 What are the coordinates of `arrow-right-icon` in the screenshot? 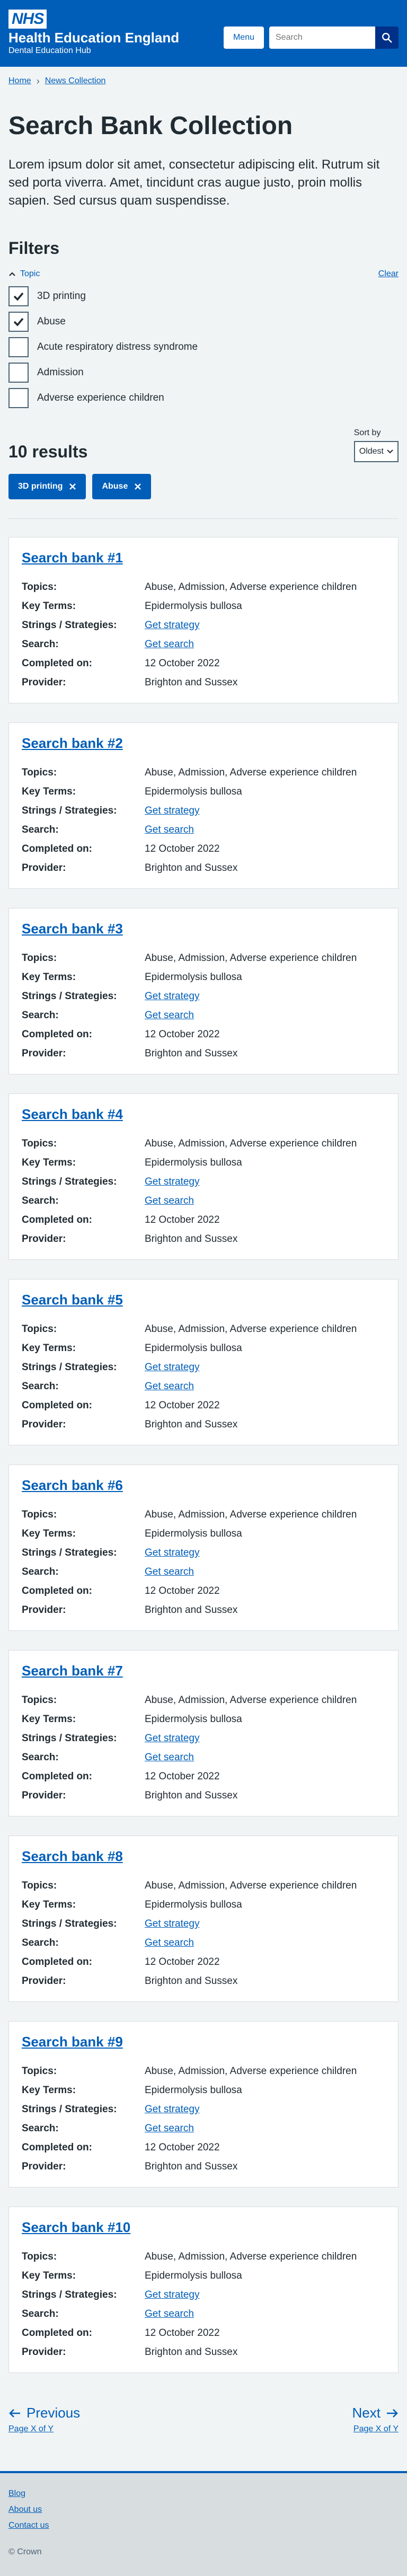 It's located at (392, 2413).